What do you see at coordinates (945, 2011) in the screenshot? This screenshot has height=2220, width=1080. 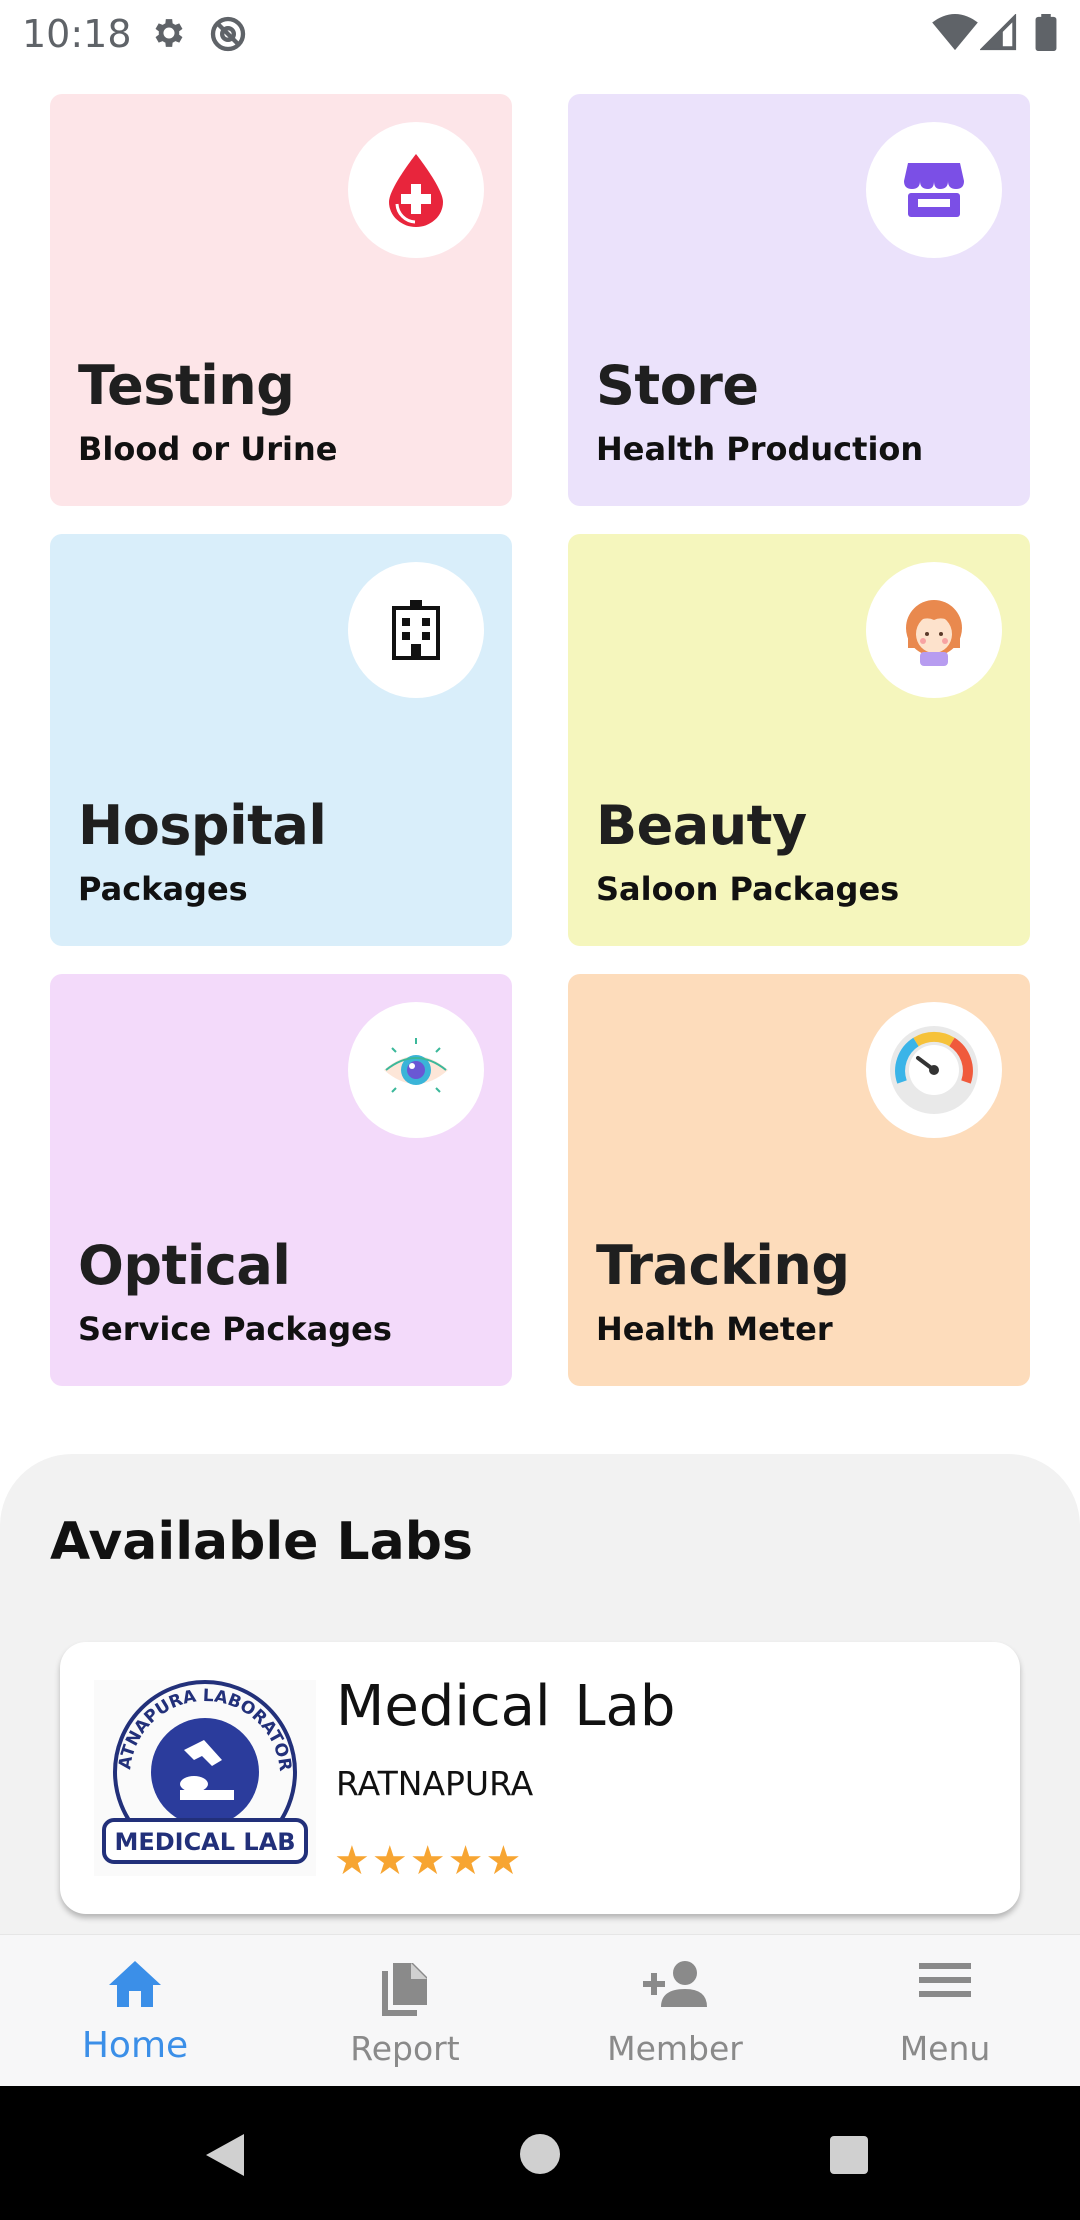 I see `nav-menu: Menu` at bounding box center [945, 2011].